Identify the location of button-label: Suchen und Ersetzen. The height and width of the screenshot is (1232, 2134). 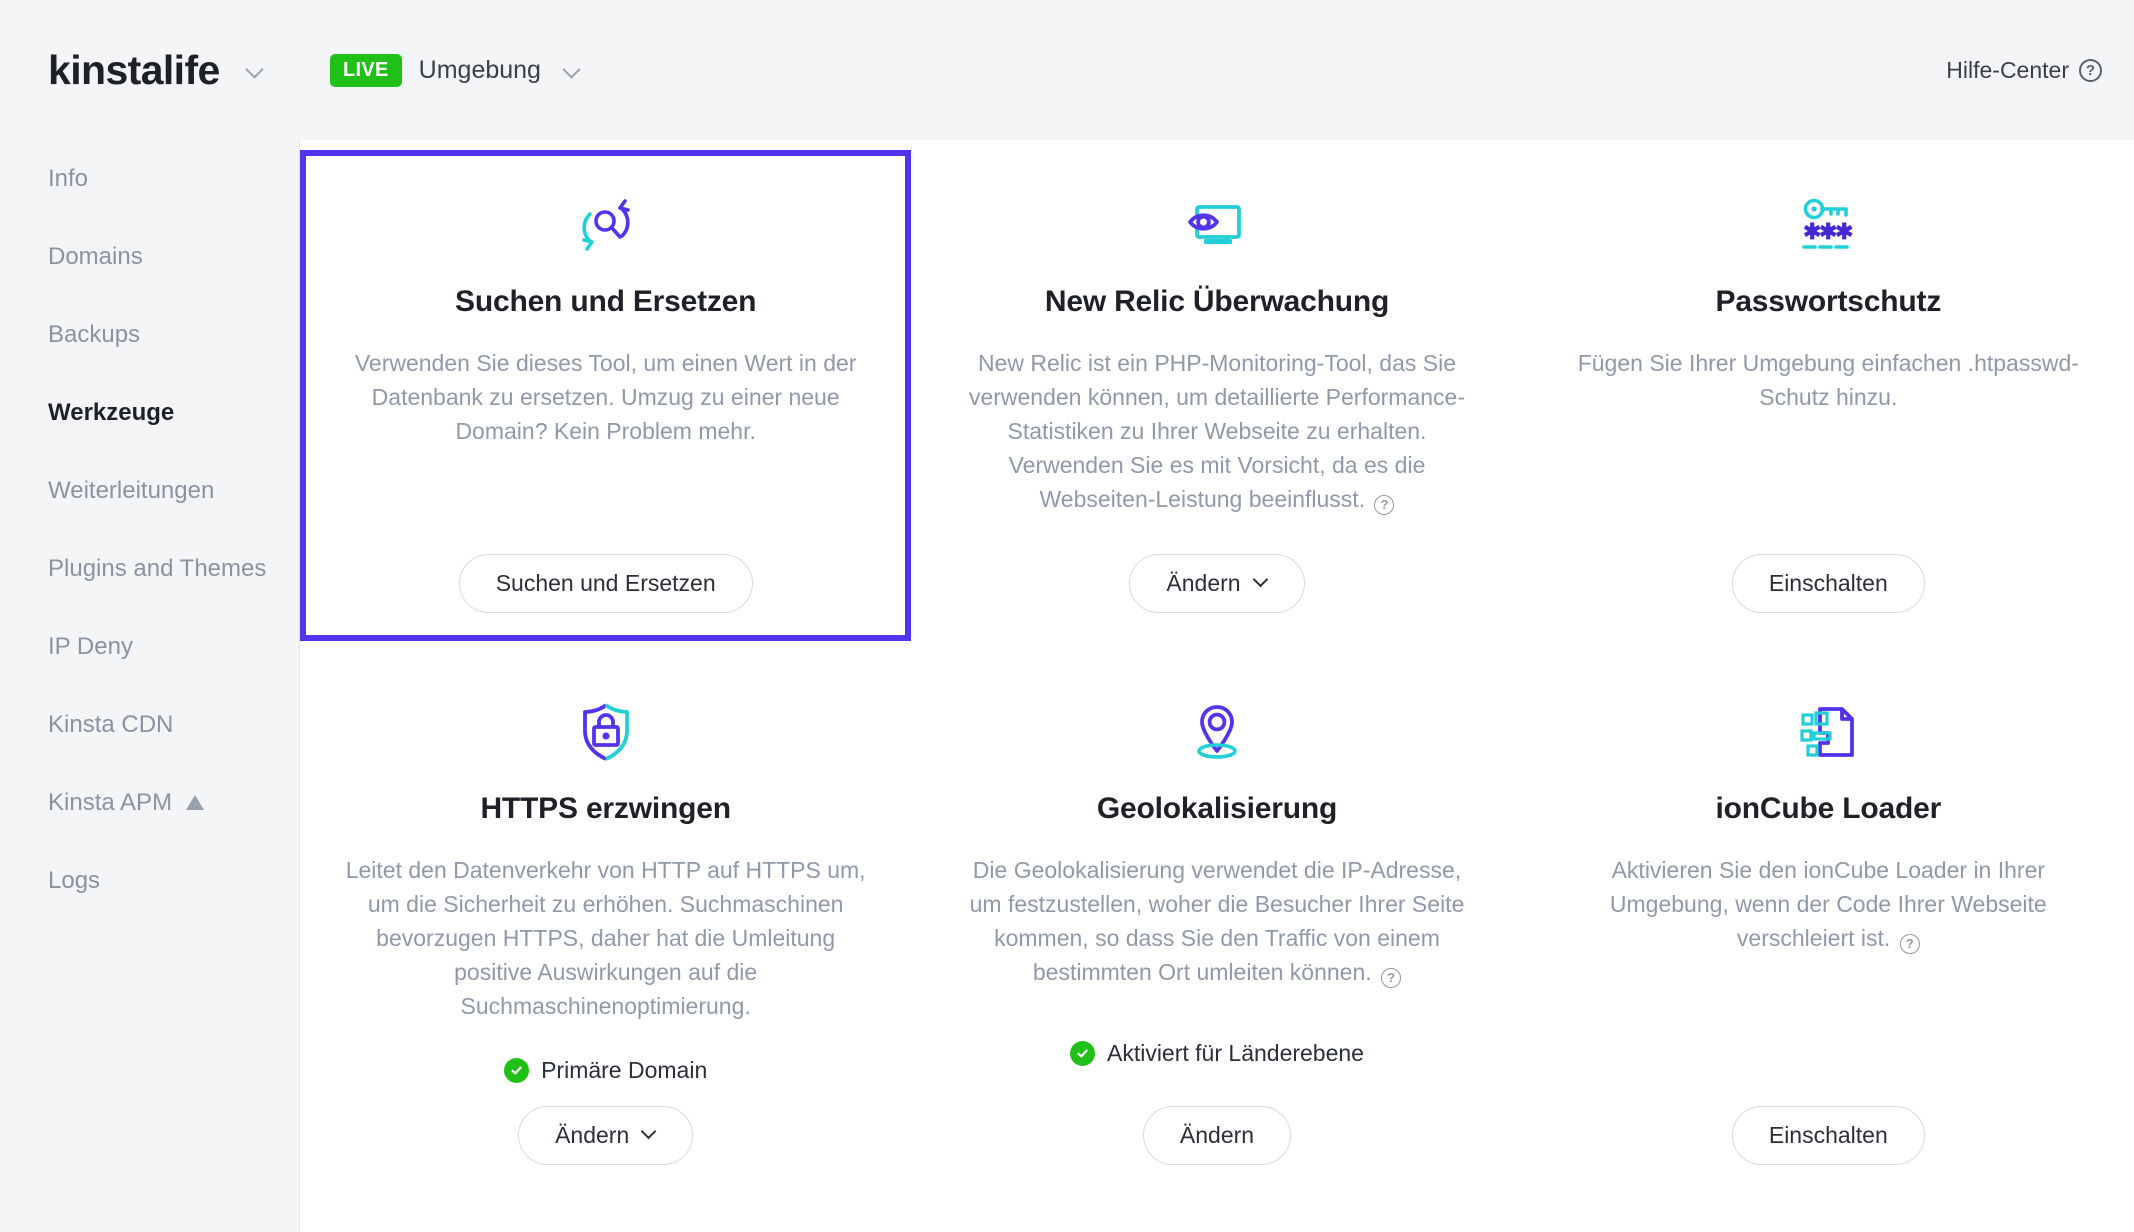
(605, 583).